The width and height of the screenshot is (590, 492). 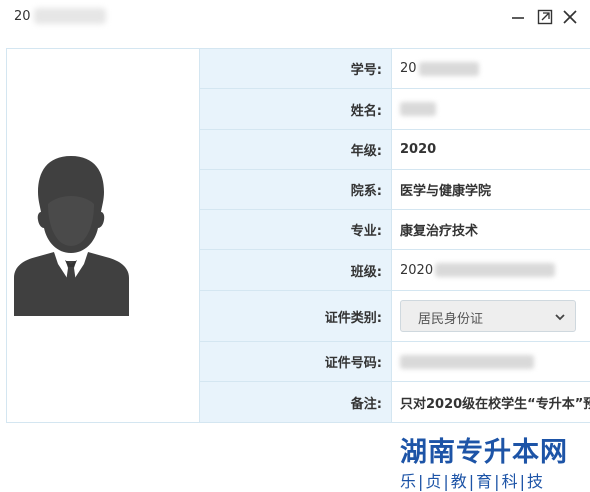 I want to click on maximize-button, so click(x=545, y=17).